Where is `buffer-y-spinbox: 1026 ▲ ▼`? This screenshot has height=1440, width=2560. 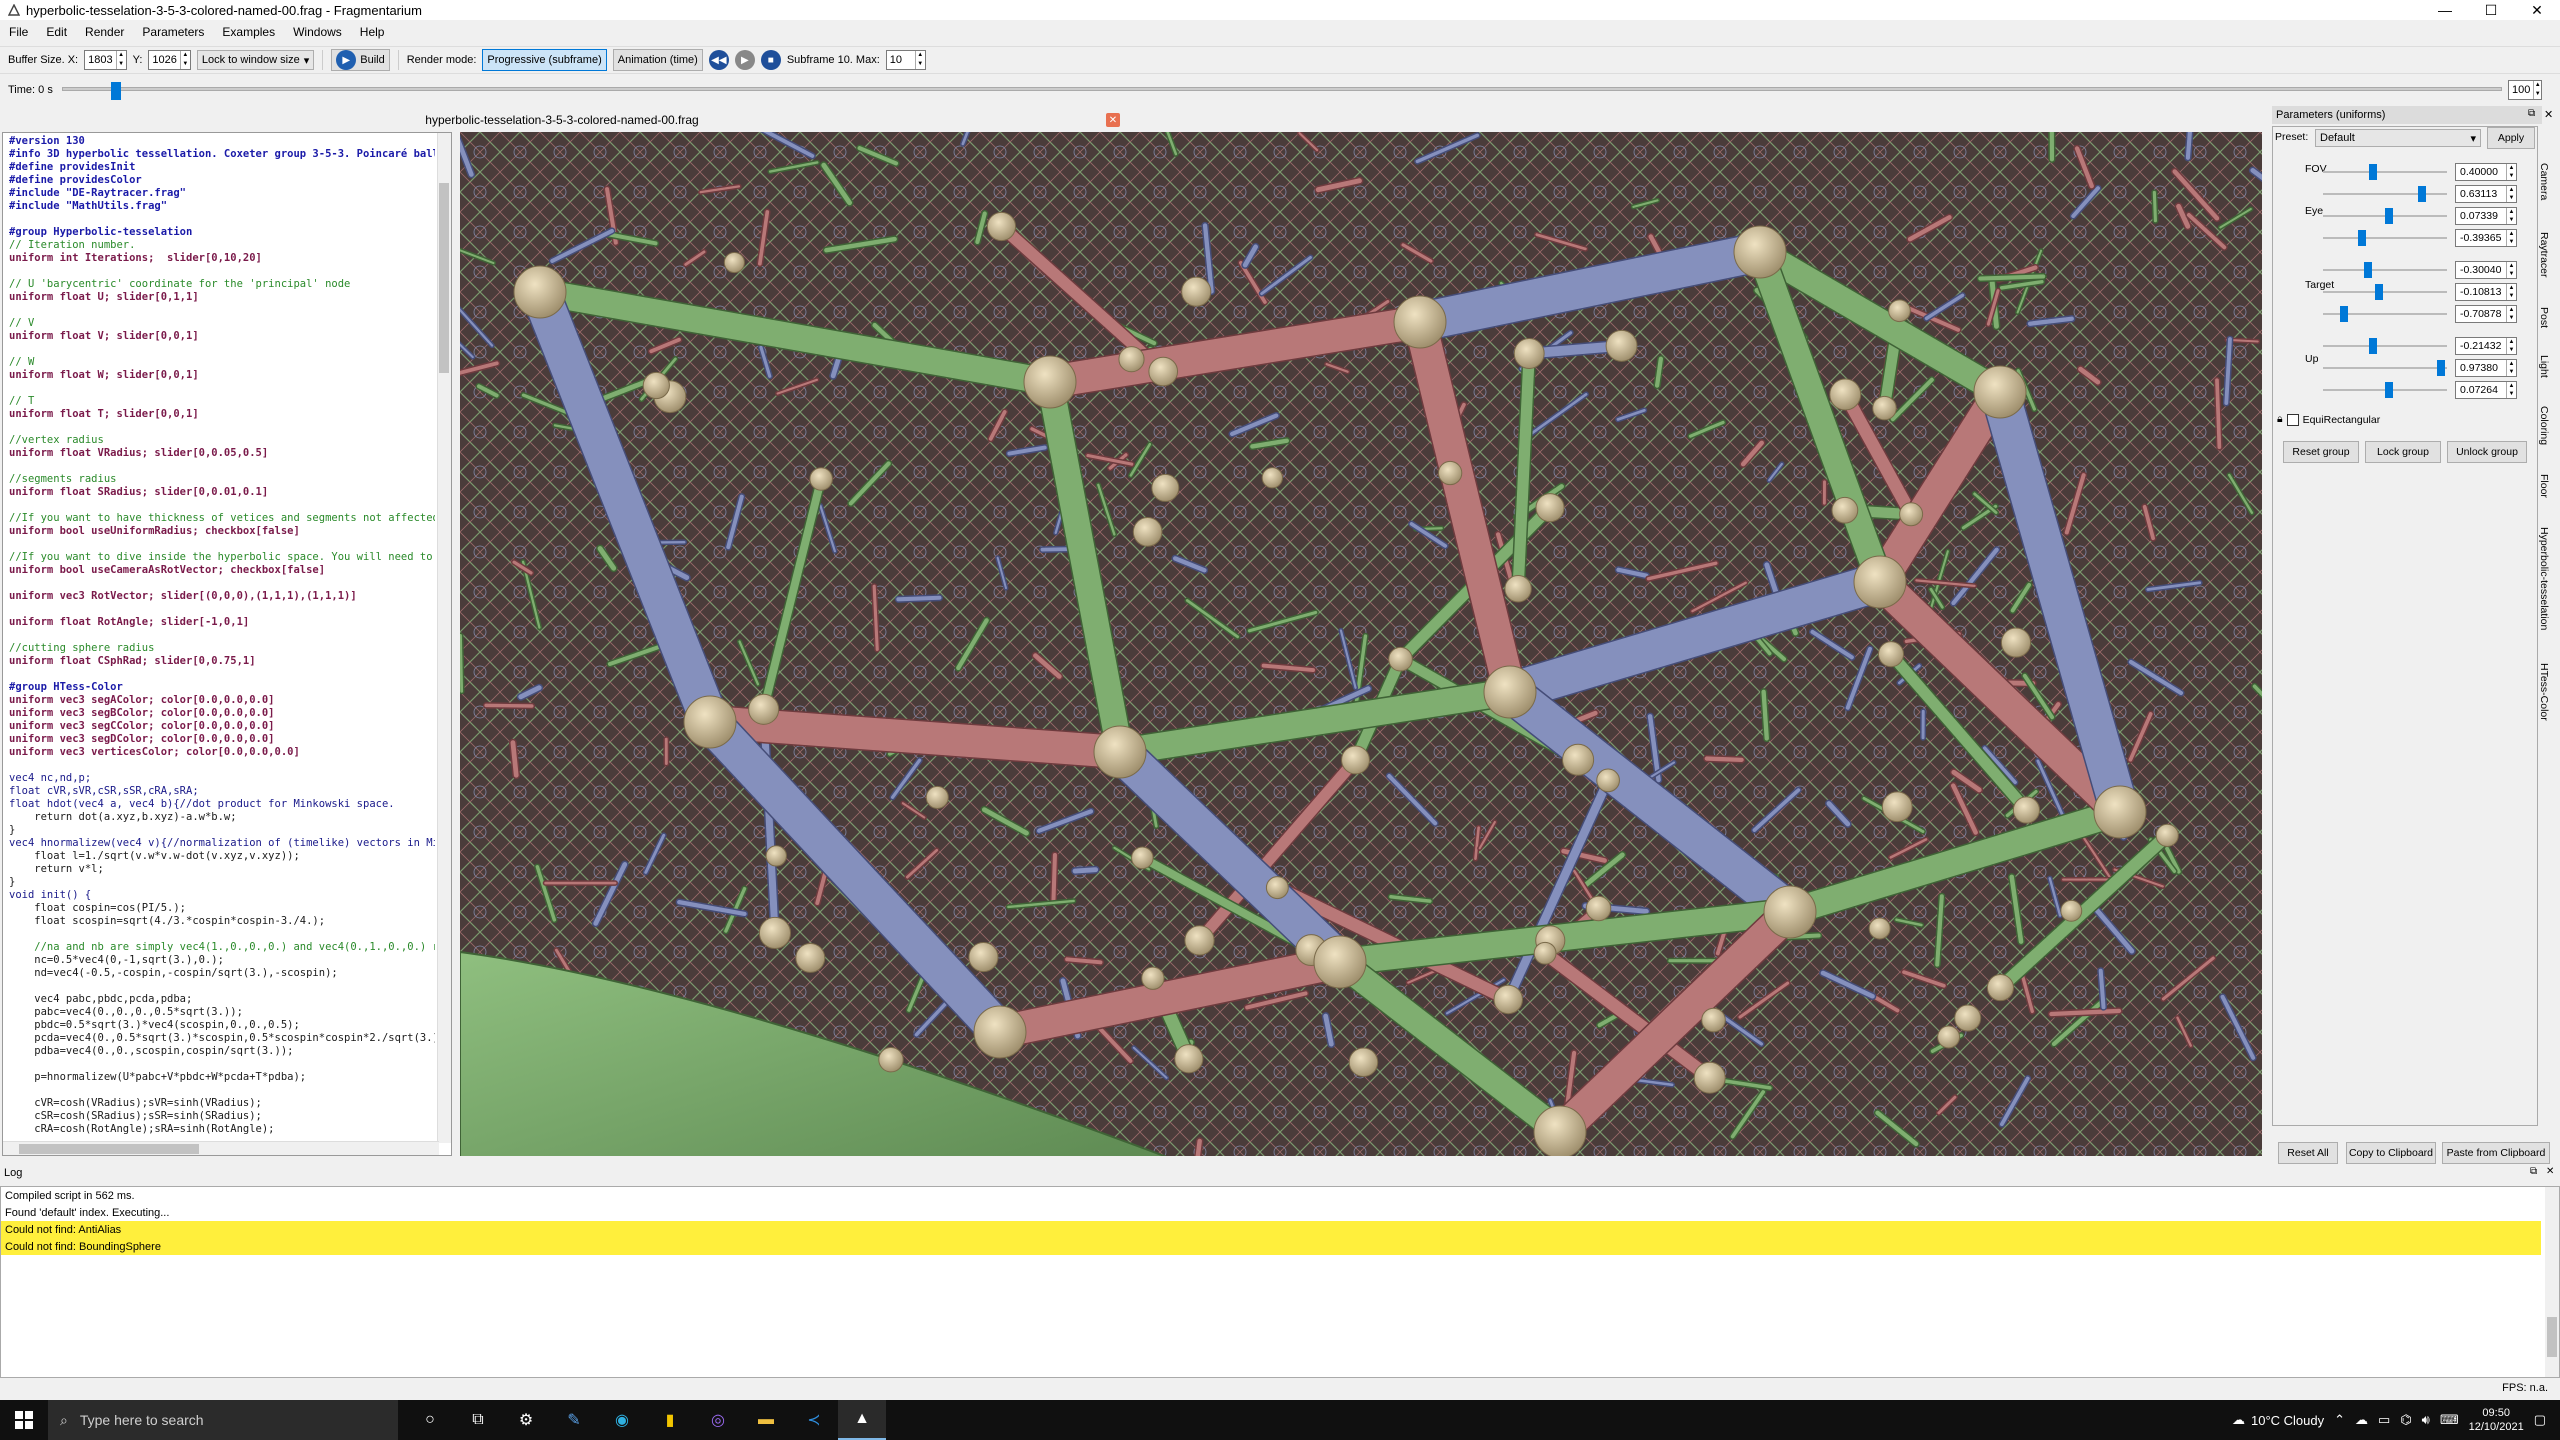 buffer-y-spinbox: 1026 ▲ ▼ is located at coordinates (169, 60).